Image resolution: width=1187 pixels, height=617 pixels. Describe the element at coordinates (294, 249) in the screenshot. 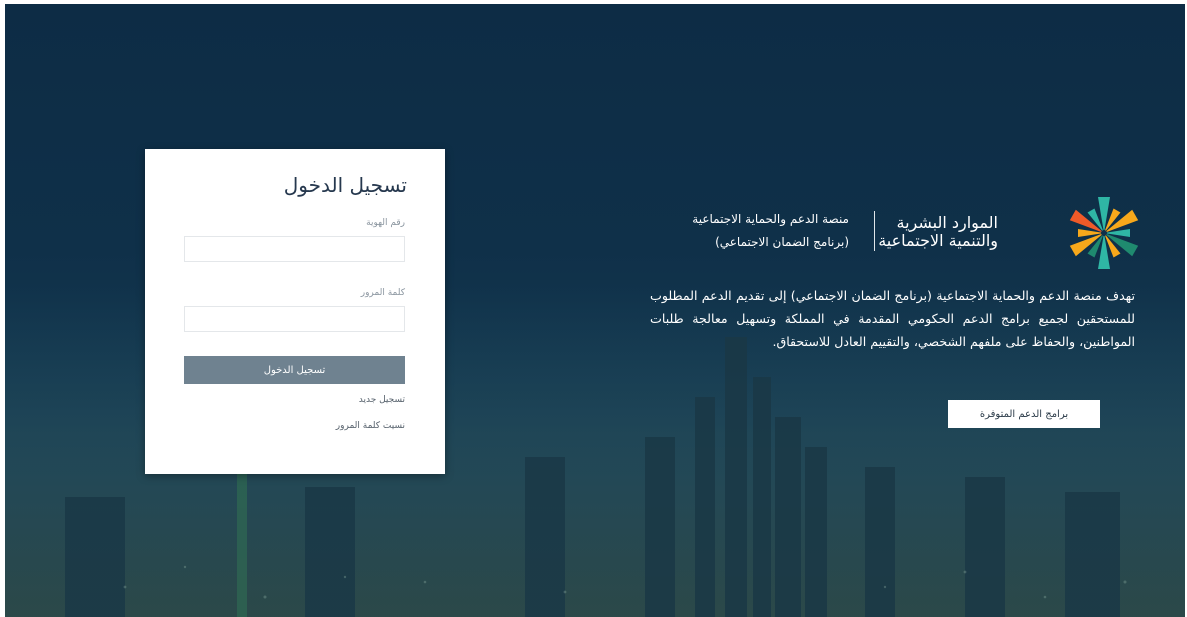

I see `id-number-field` at that location.